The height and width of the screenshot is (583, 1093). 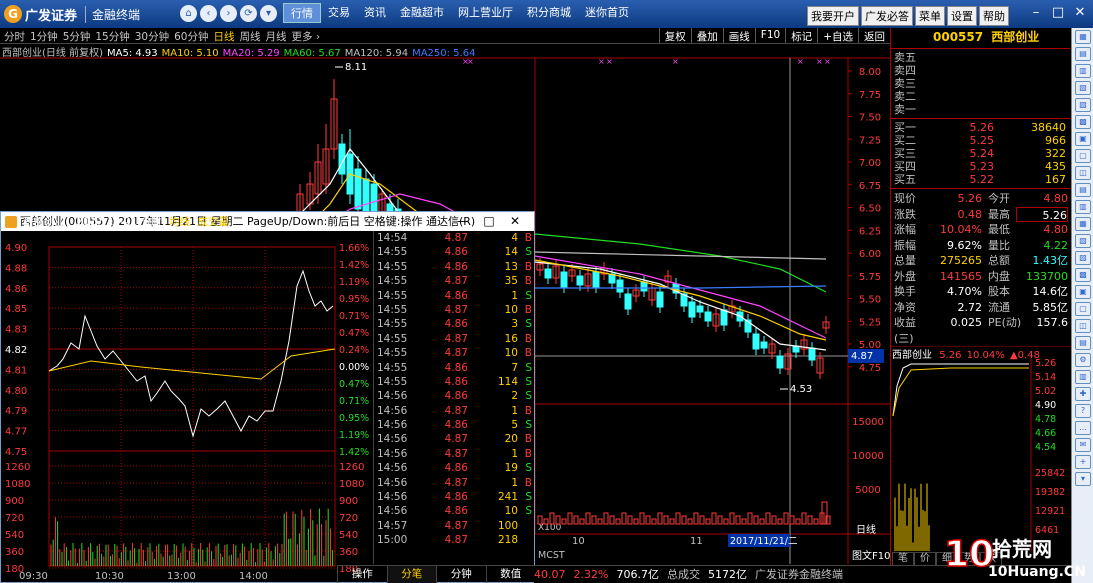 What do you see at coordinates (674, 35) in the screenshot?
I see `tool-button: 复权` at bounding box center [674, 35].